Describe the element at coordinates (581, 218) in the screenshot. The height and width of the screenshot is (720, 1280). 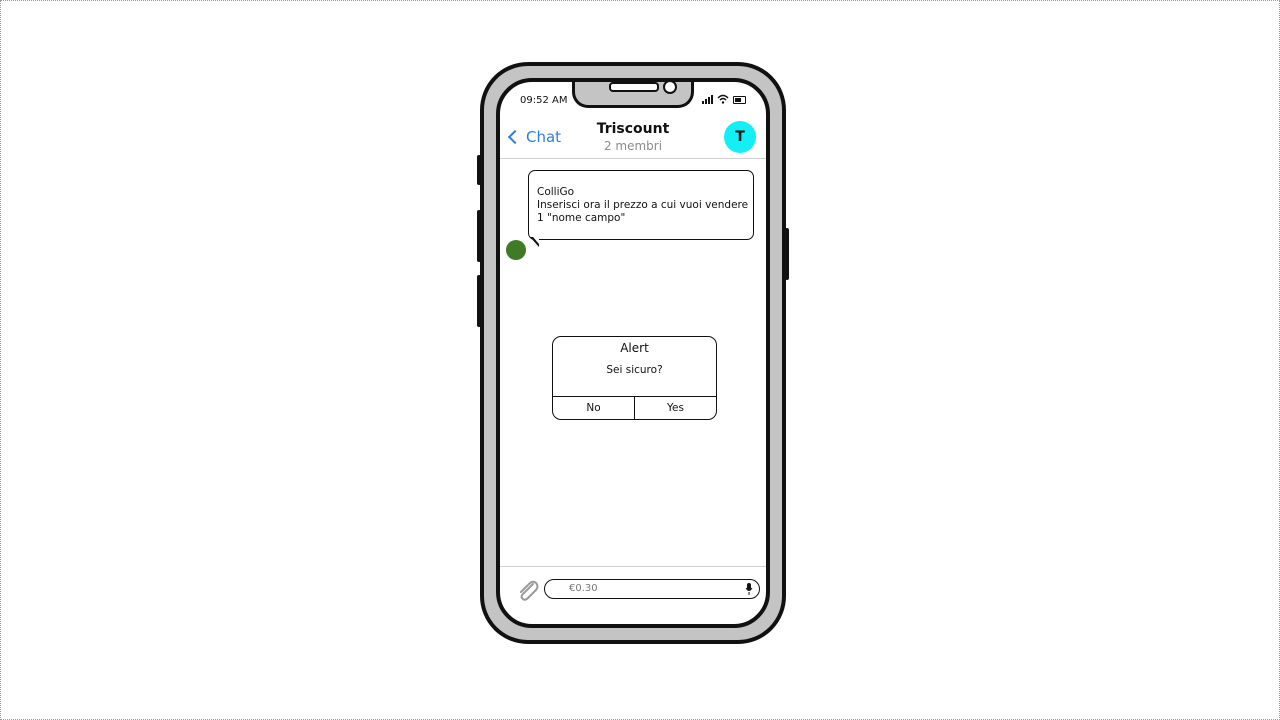
I see `message-text-line: 1 "nome campo"` at that location.